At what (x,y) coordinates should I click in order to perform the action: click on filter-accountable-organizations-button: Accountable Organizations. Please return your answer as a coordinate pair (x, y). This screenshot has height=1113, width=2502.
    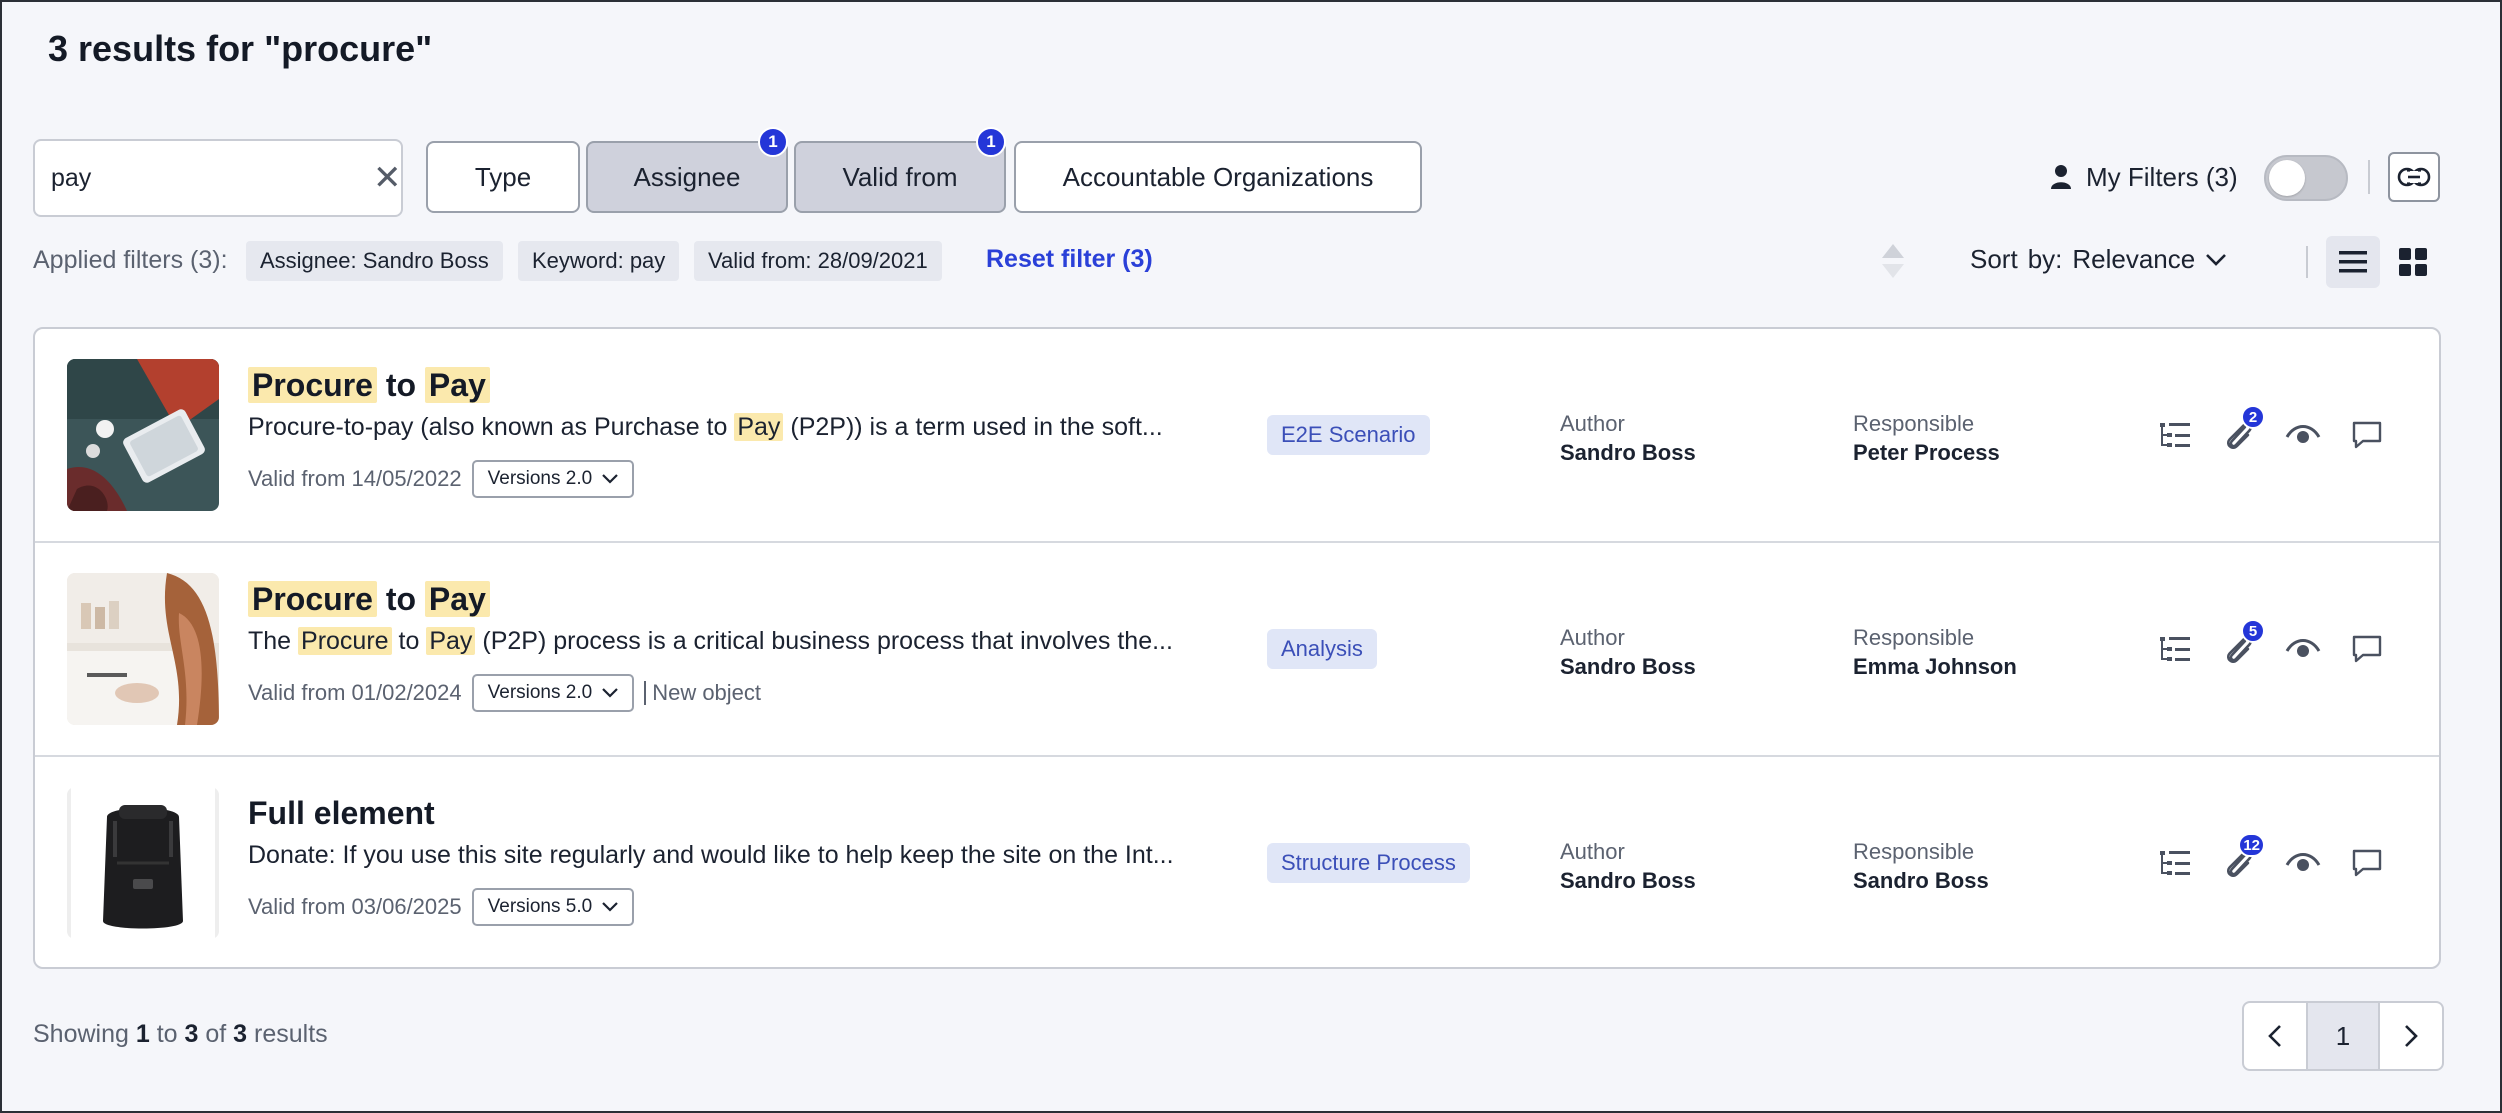
    Looking at the image, I should click on (1218, 177).